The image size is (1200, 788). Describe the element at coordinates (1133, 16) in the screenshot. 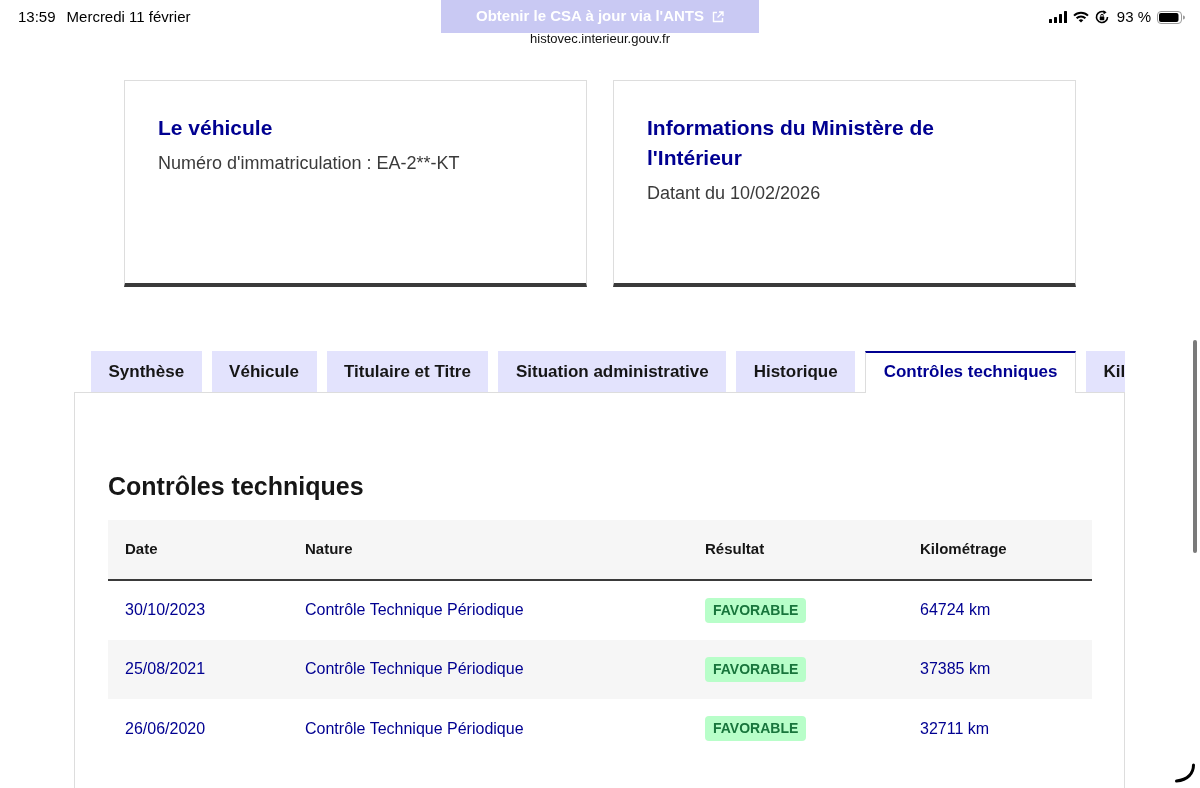

I see `battery-percentage: 93 %` at that location.